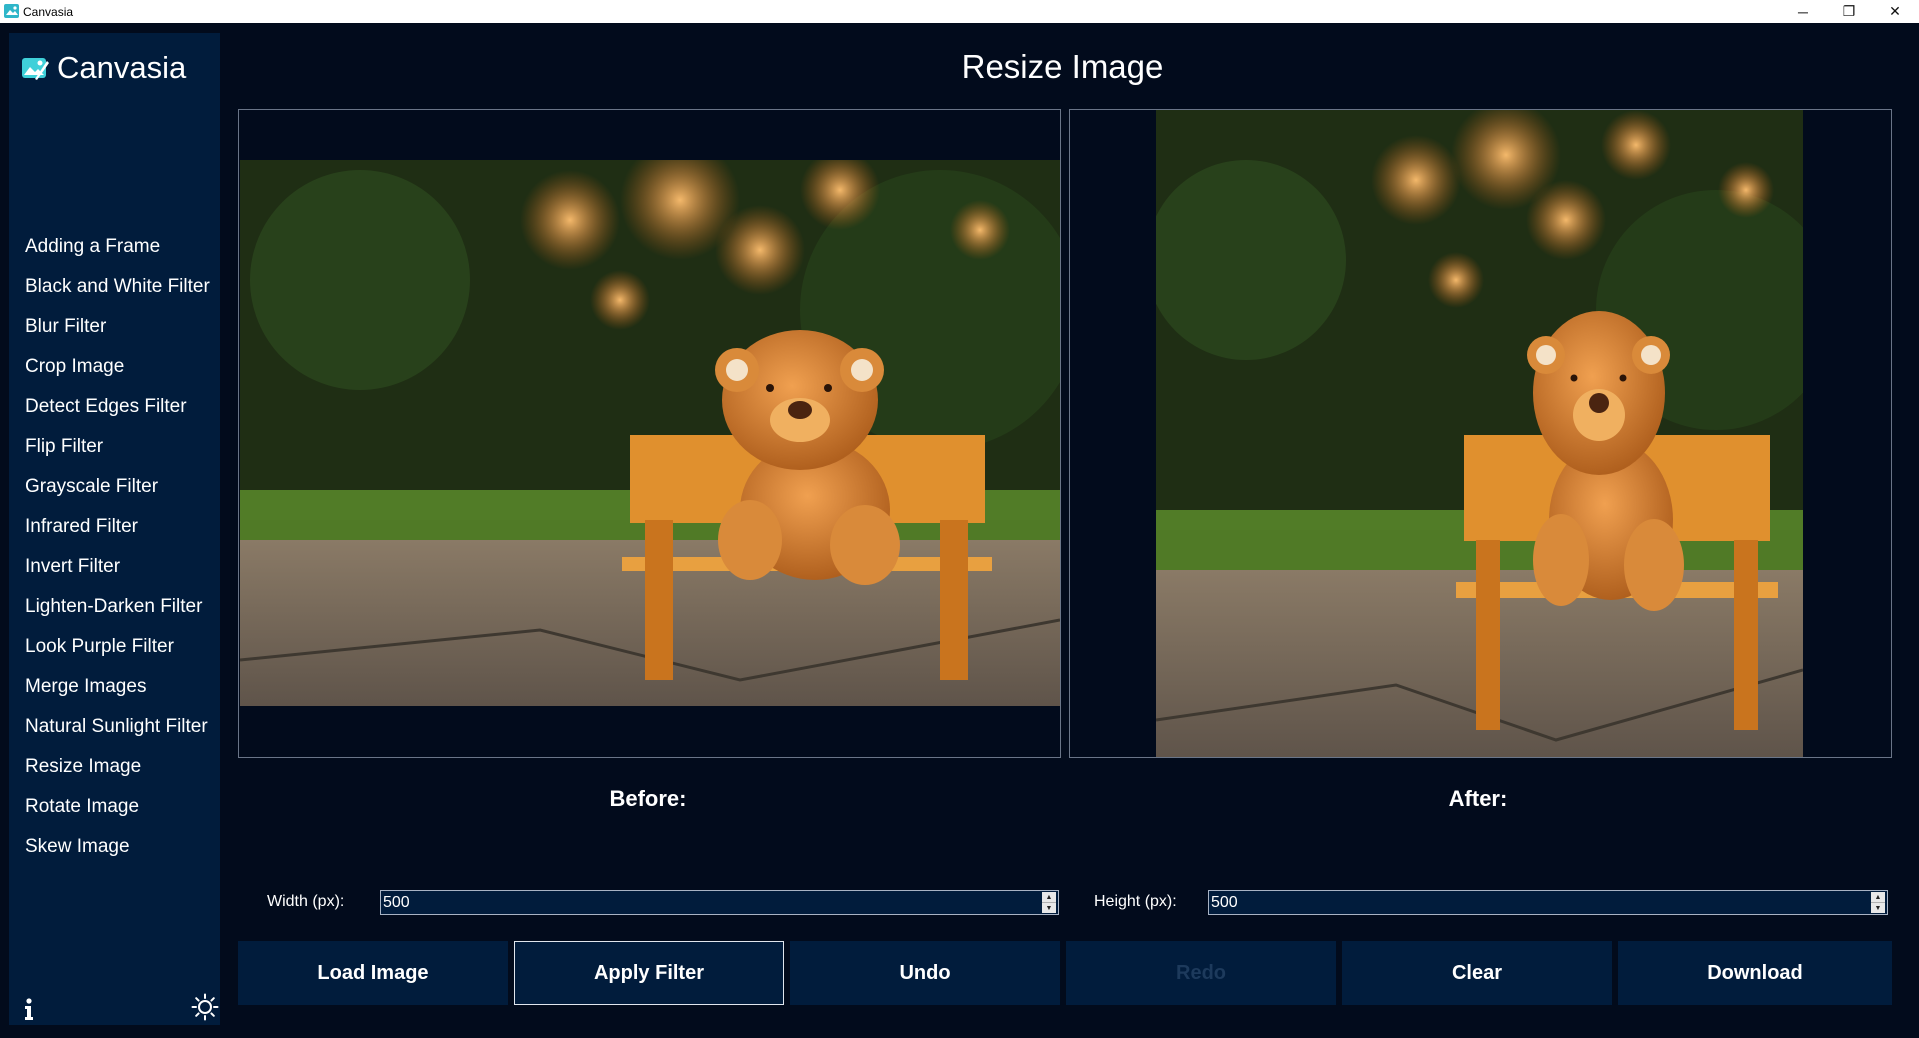 This screenshot has height=1038, width=1919. What do you see at coordinates (48, 12) in the screenshot?
I see `window-title: Canvasia` at bounding box center [48, 12].